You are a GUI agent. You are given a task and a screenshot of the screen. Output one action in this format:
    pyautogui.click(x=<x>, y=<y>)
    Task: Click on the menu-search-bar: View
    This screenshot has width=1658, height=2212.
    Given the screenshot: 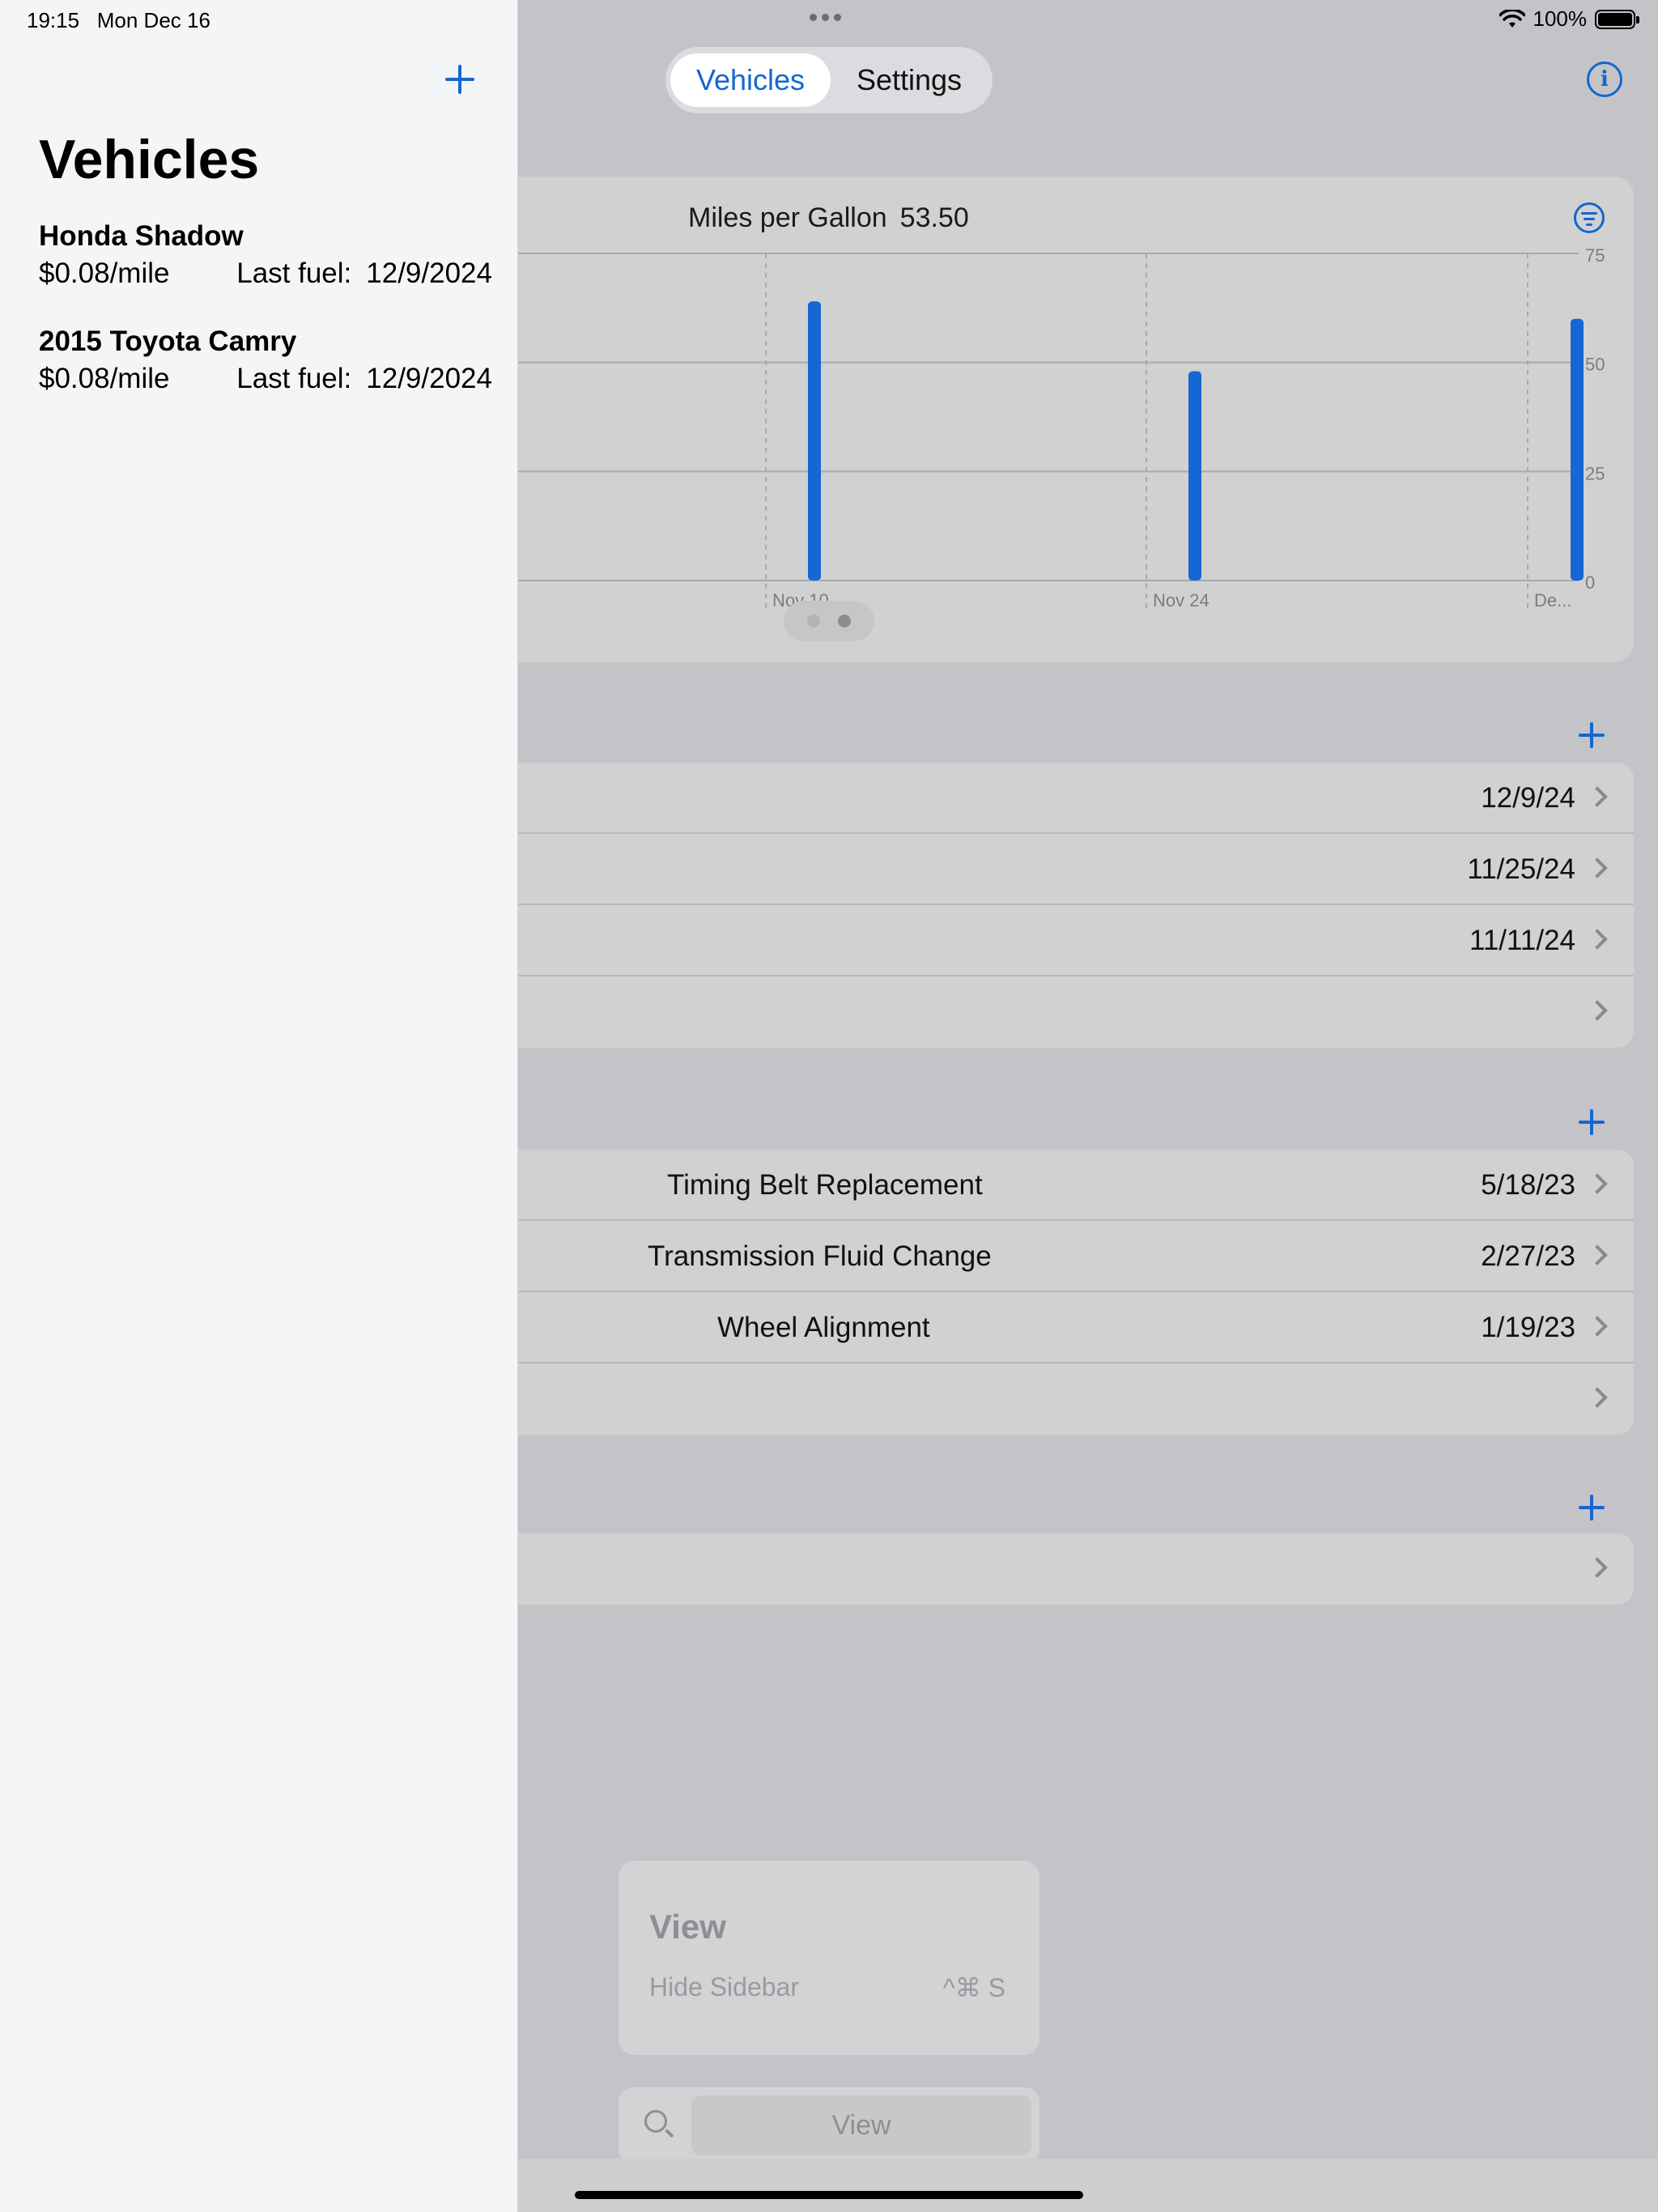 What is the action you would take?
    pyautogui.click(x=829, y=2125)
    